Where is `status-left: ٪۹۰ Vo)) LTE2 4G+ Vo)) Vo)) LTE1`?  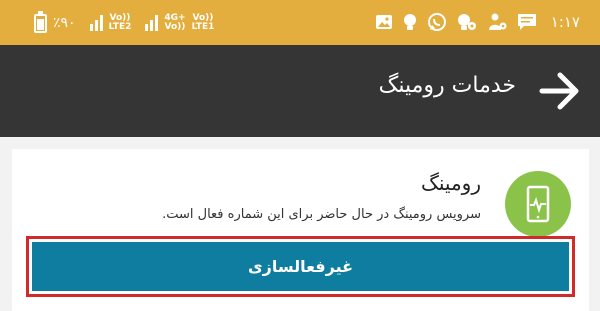 status-left: ٪۹۰ Vo)) LTE2 4G+ Vo)) Vo)) LTE1 is located at coordinates (124, 22).